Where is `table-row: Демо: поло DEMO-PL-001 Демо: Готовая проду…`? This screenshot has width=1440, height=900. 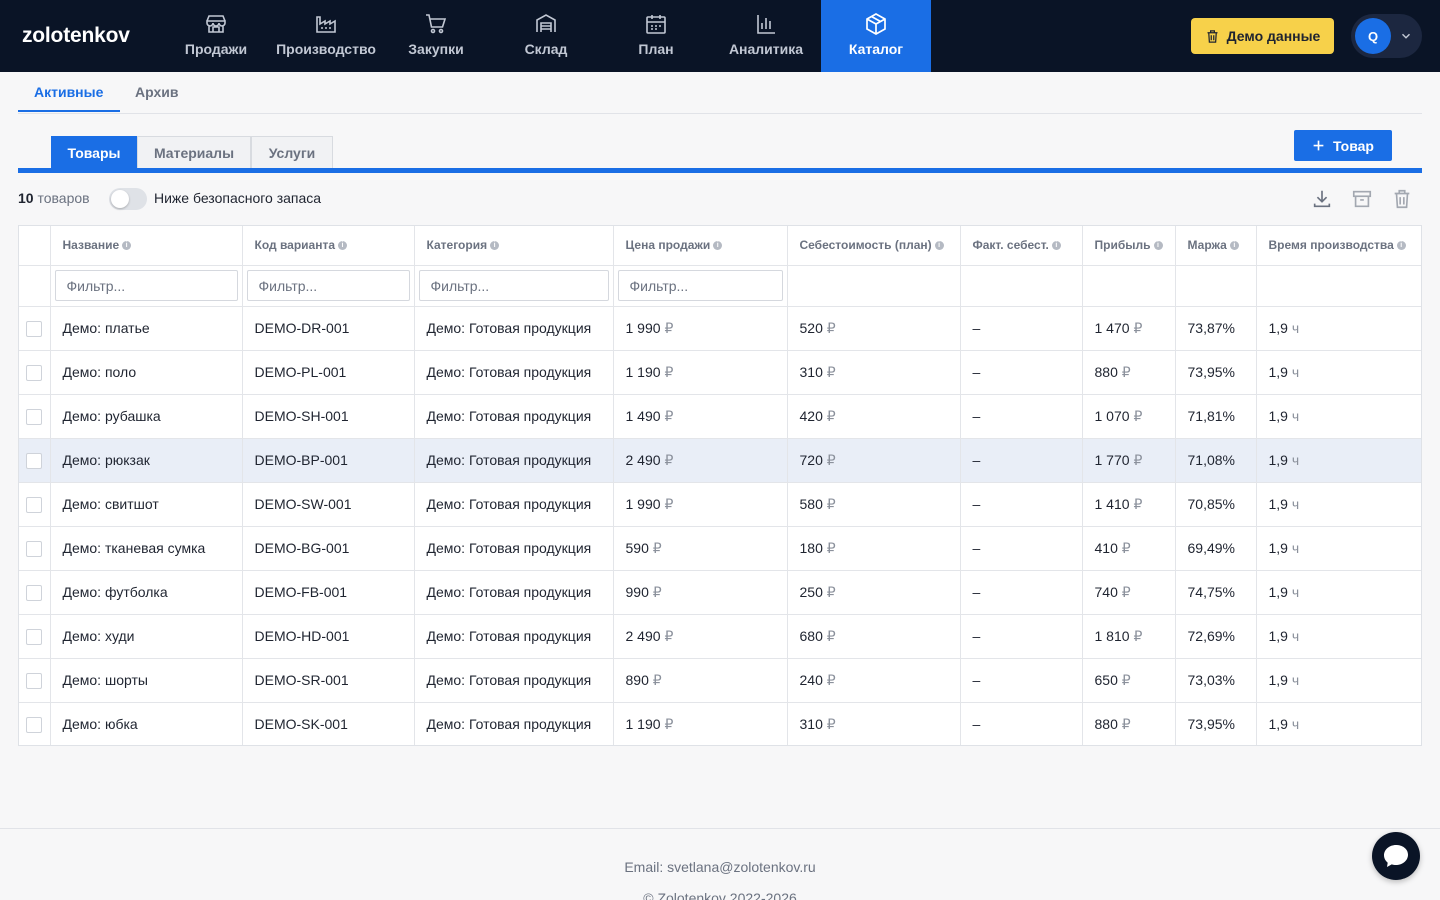 table-row: Демо: поло DEMO-PL-001 Демо: Готовая проду… is located at coordinates (720, 372).